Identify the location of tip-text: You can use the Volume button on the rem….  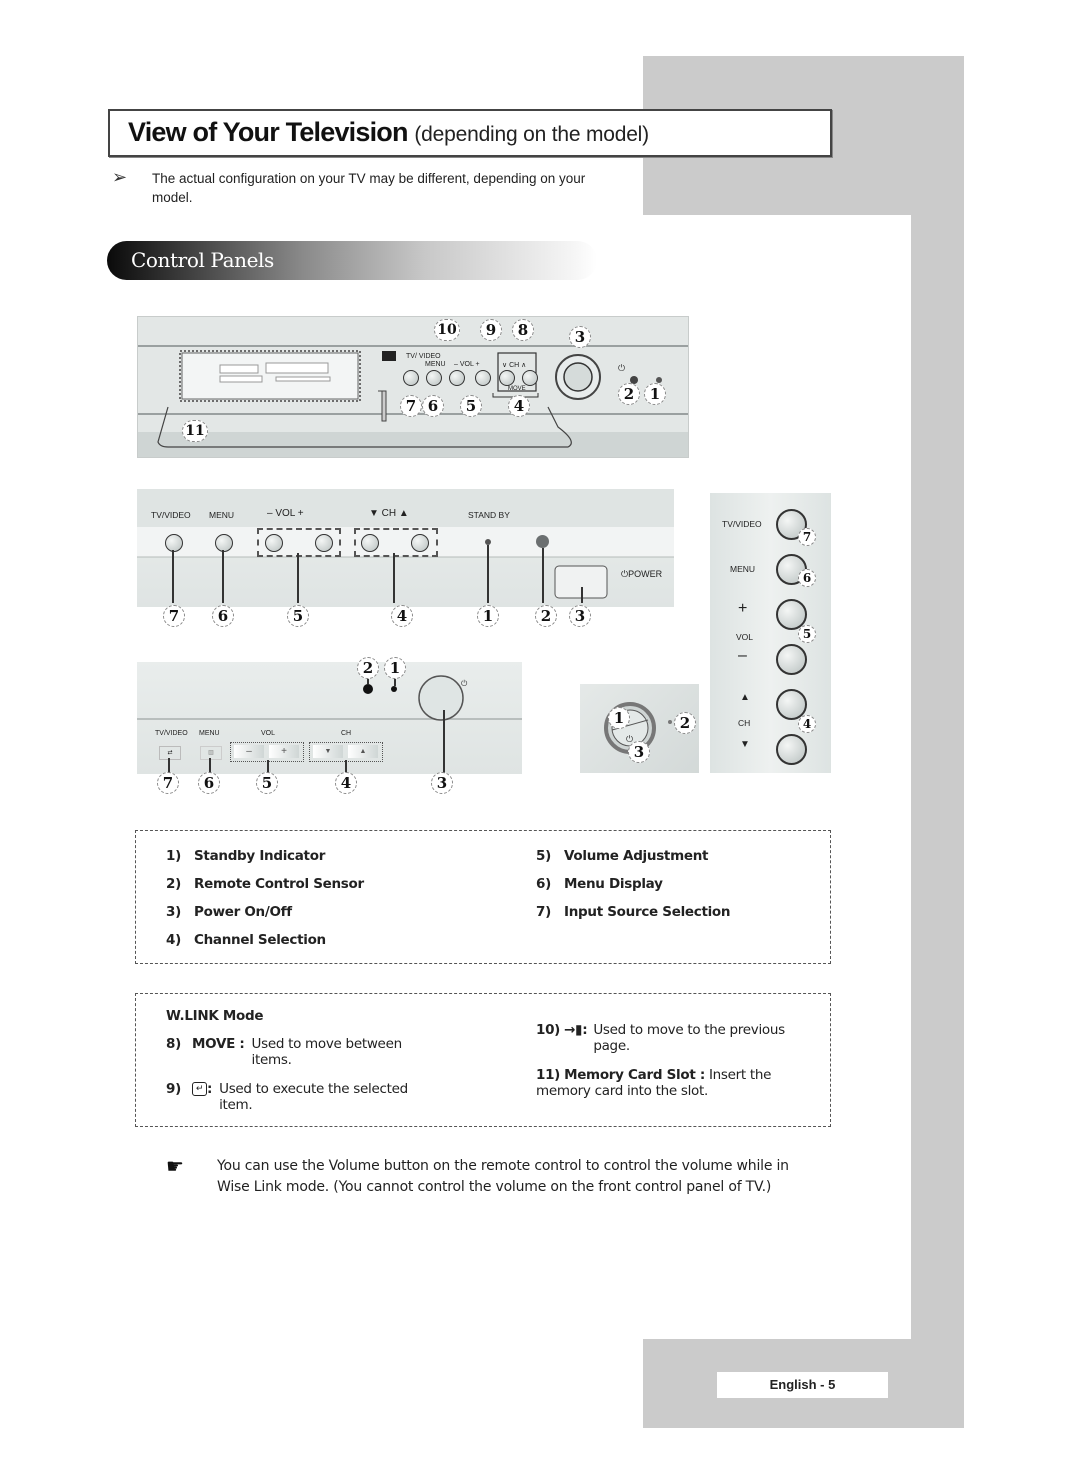
(503, 1176).